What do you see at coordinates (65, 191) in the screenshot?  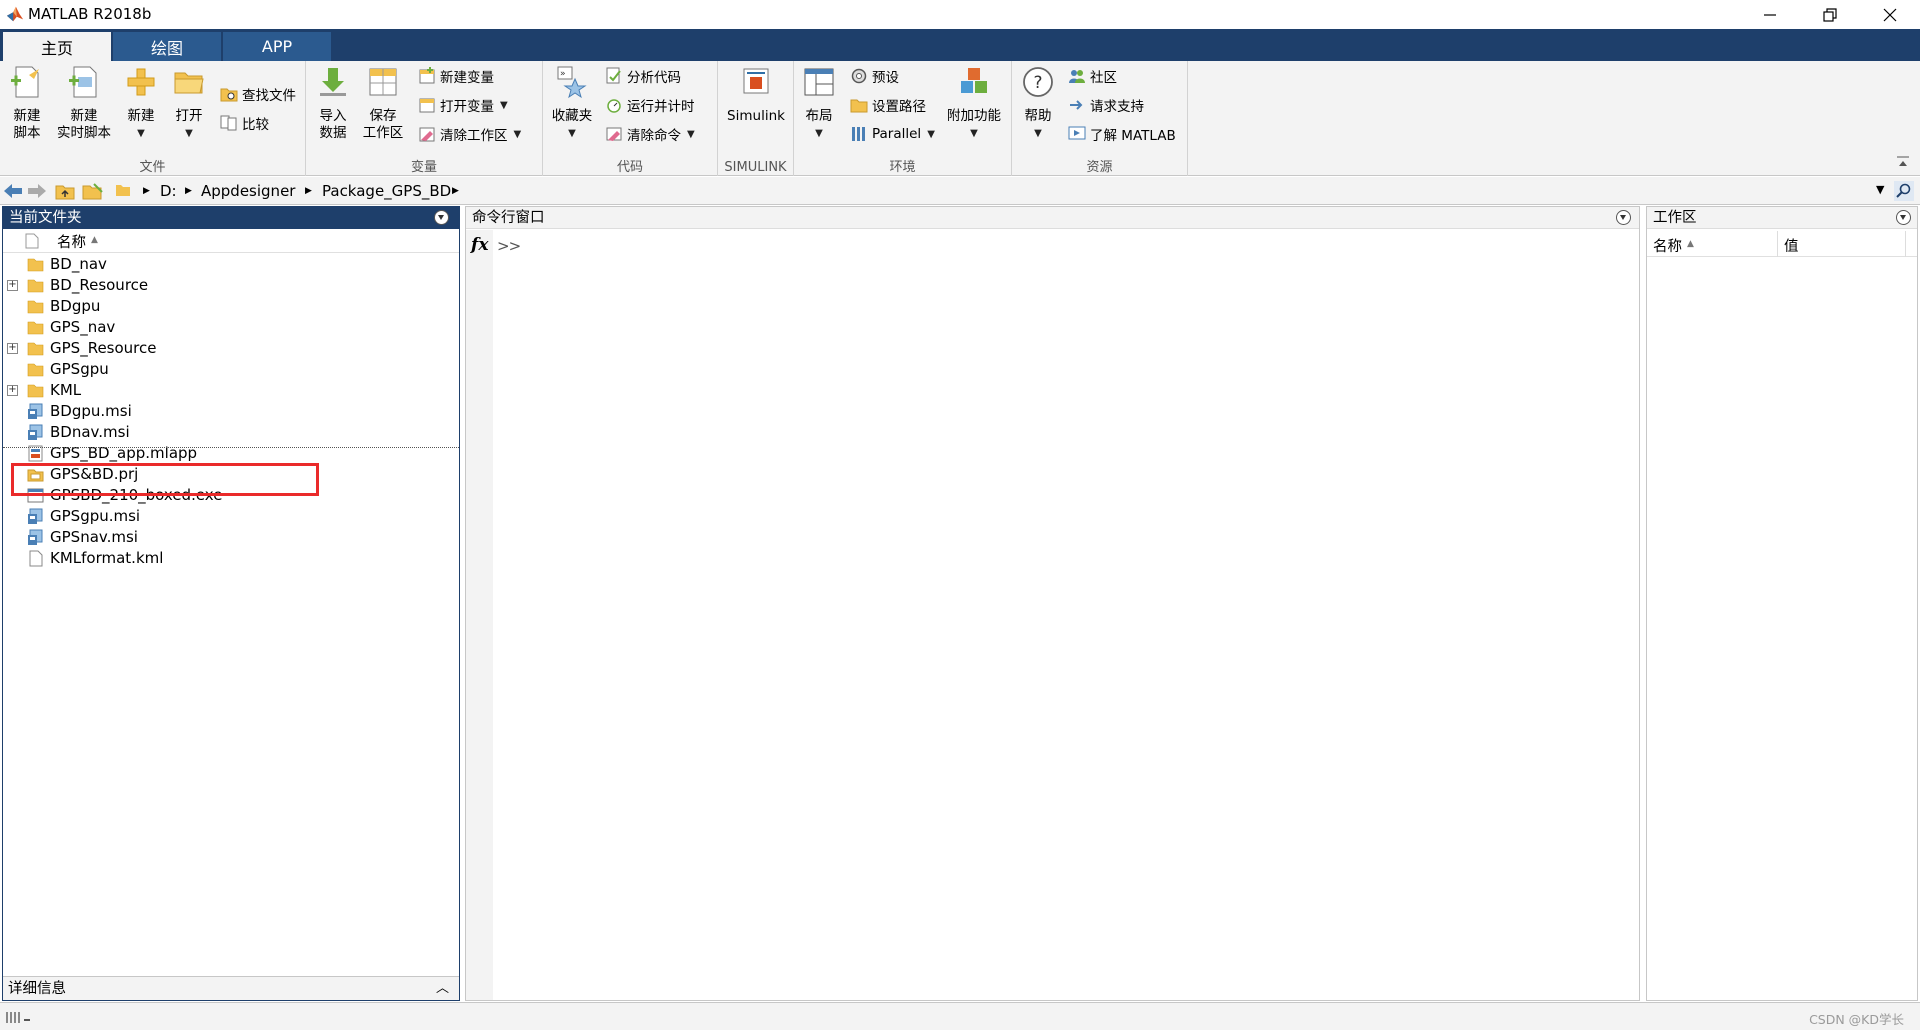 I see `up-folder-icon` at bounding box center [65, 191].